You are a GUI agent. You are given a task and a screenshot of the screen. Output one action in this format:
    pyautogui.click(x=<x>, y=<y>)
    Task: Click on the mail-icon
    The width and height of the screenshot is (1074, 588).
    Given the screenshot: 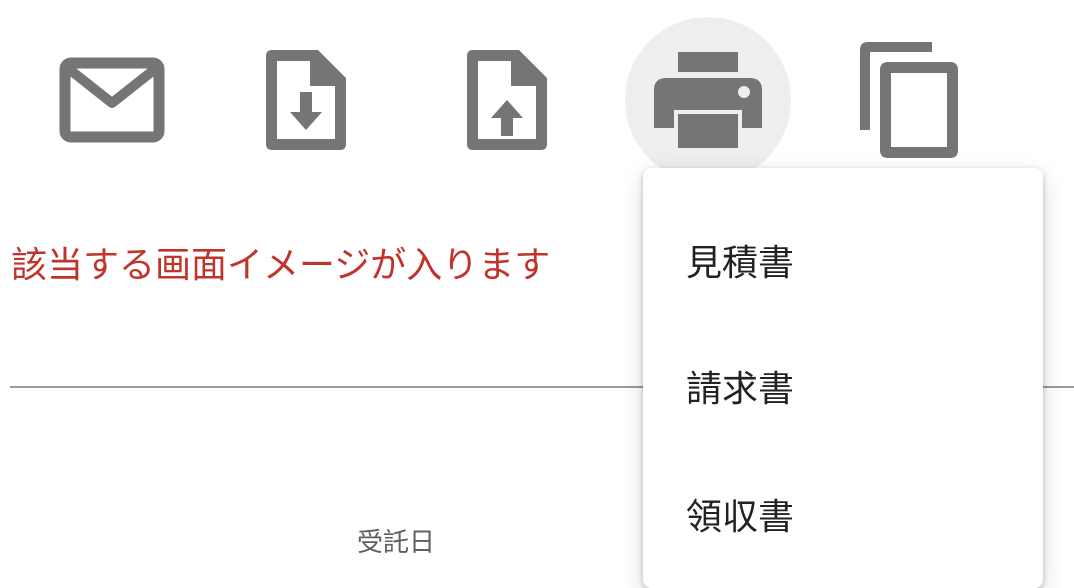 What is the action you would take?
    pyautogui.click(x=112, y=100)
    